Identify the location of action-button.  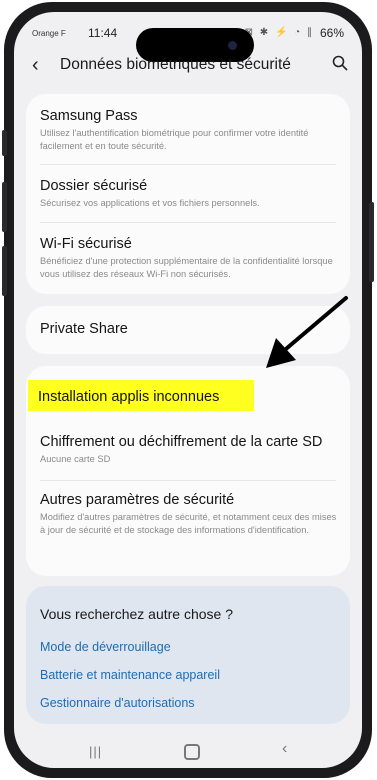
(4, 143).